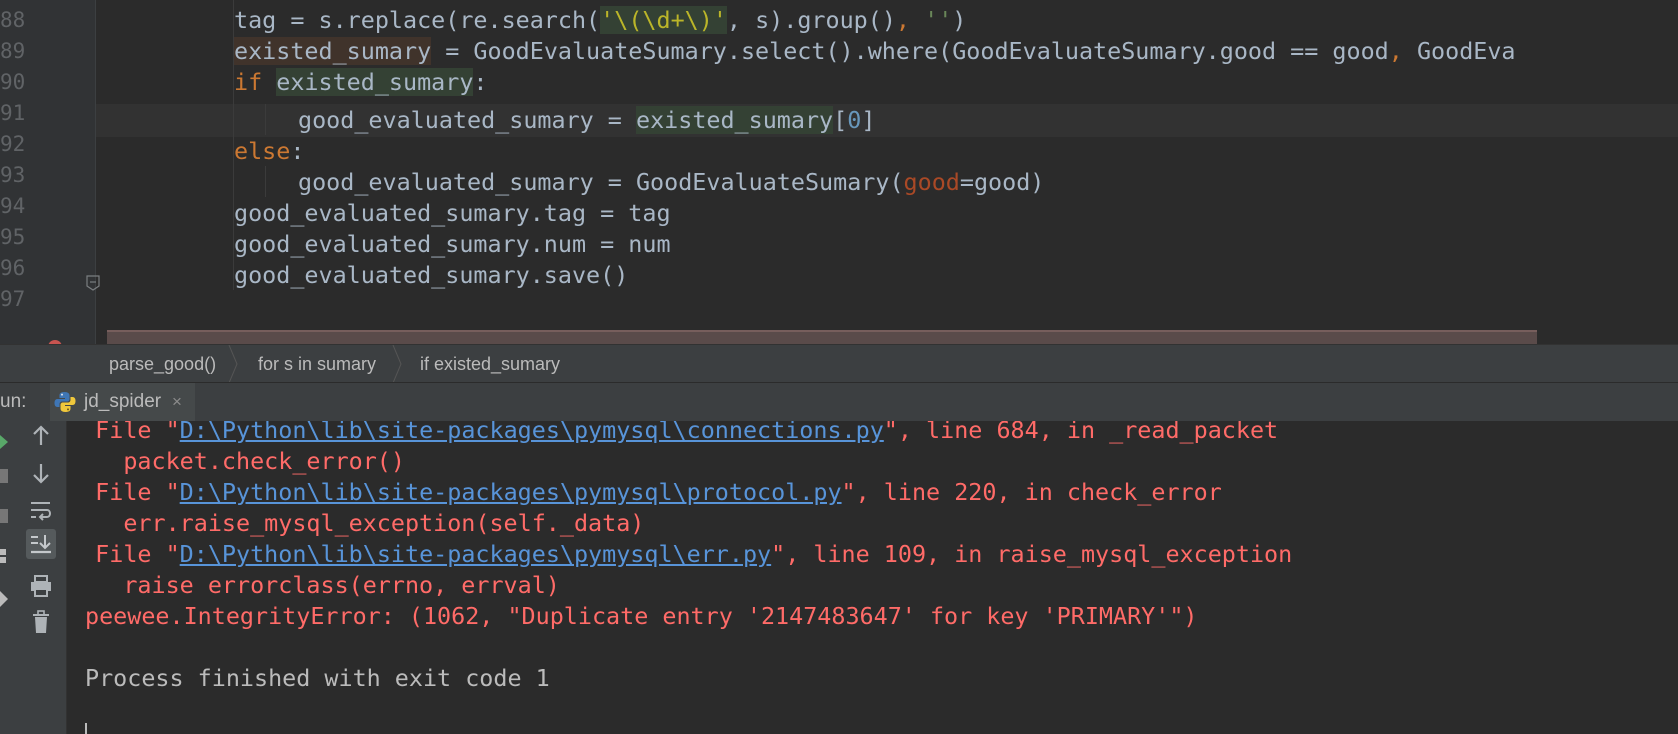 This screenshot has width=1678, height=734. Describe the element at coordinates (13, 20) in the screenshot. I see `line-number: 88` at that location.